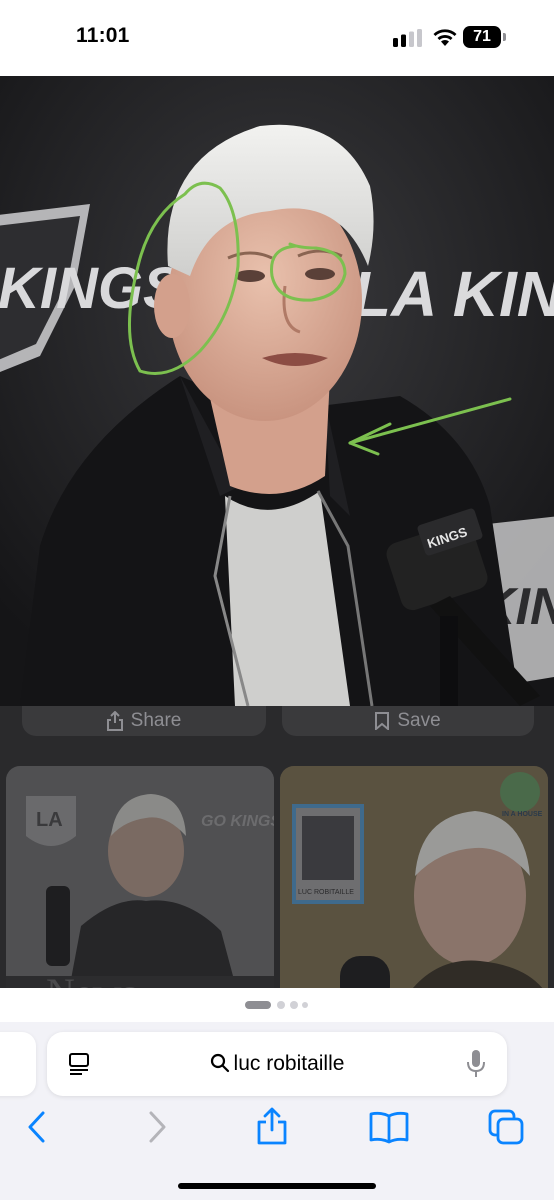 The width and height of the screenshot is (554, 1200). I want to click on battery-level: 71, so click(482, 36).